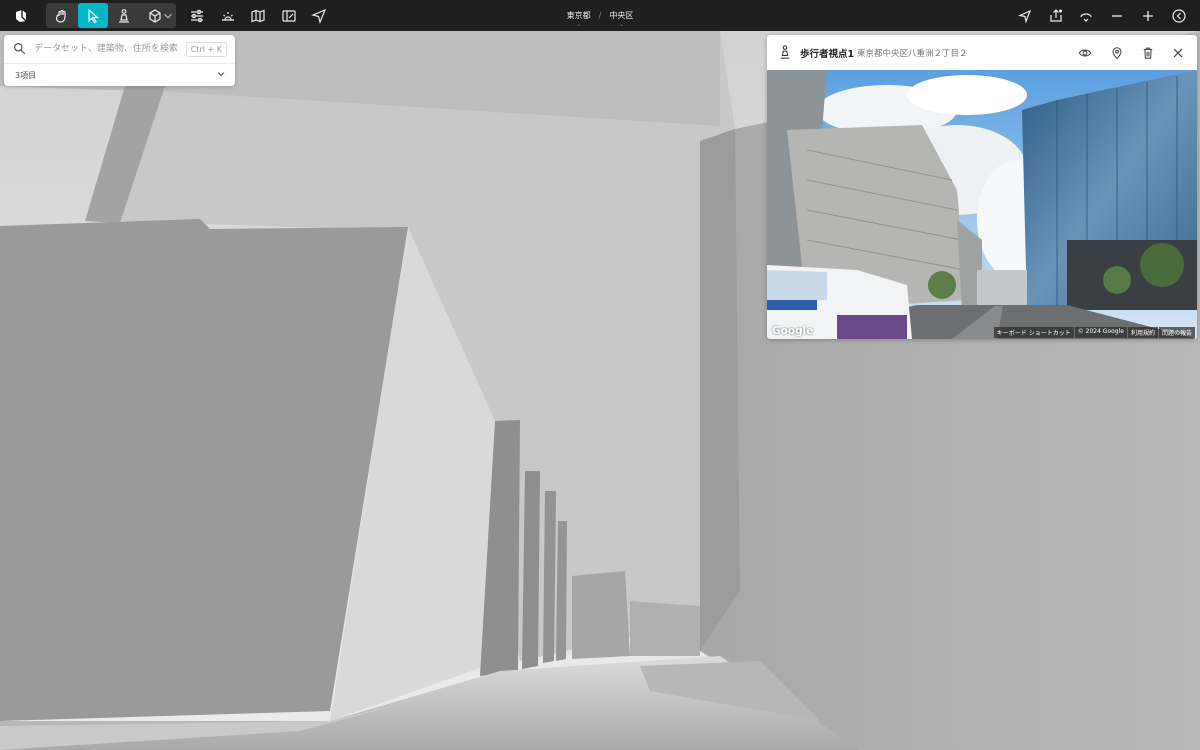 This screenshot has height=750, width=1200. Describe the element at coordinates (228, 15) in the screenshot. I see `sun-horizon-icon` at that location.